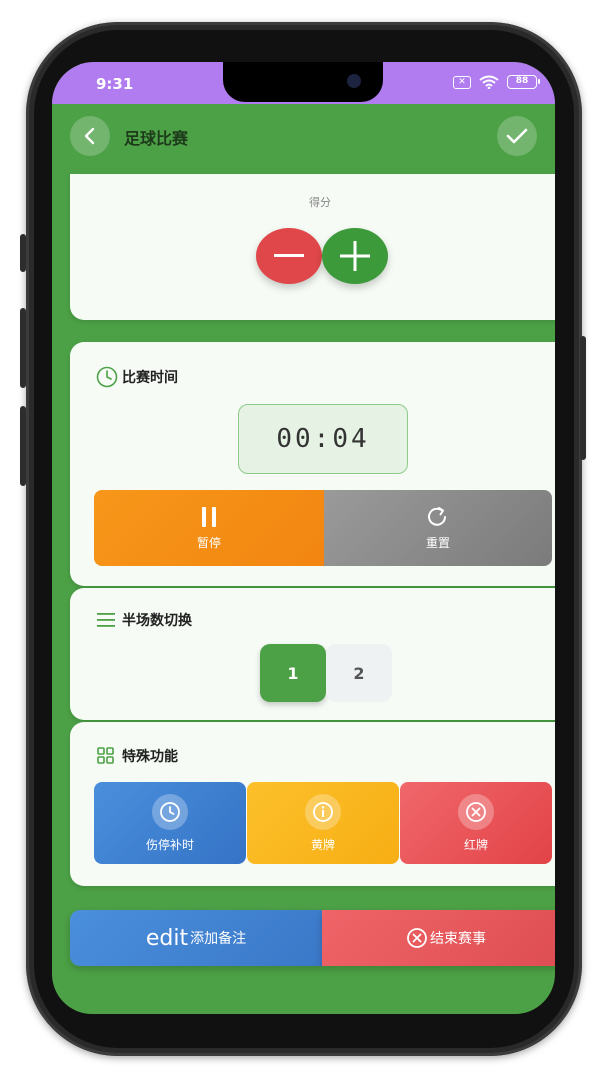 This screenshot has height=1080, width=607. Describe the element at coordinates (458, 939) in the screenshot. I see `end-match-label: 结束赛事` at that location.